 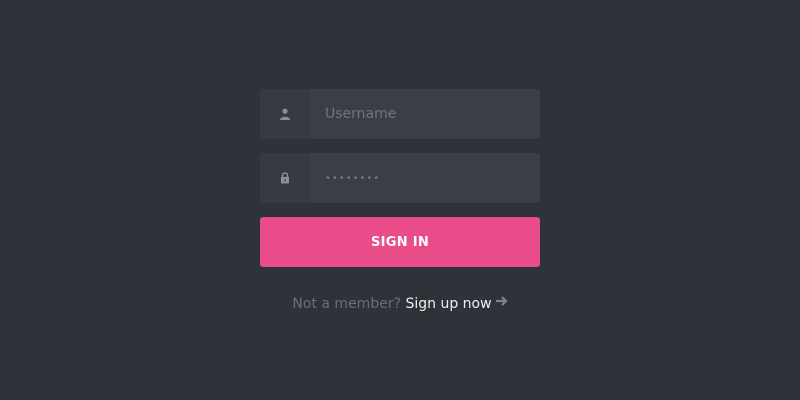 I want to click on signup-prompt: Not a member? Sign up now, so click(x=400, y=304).